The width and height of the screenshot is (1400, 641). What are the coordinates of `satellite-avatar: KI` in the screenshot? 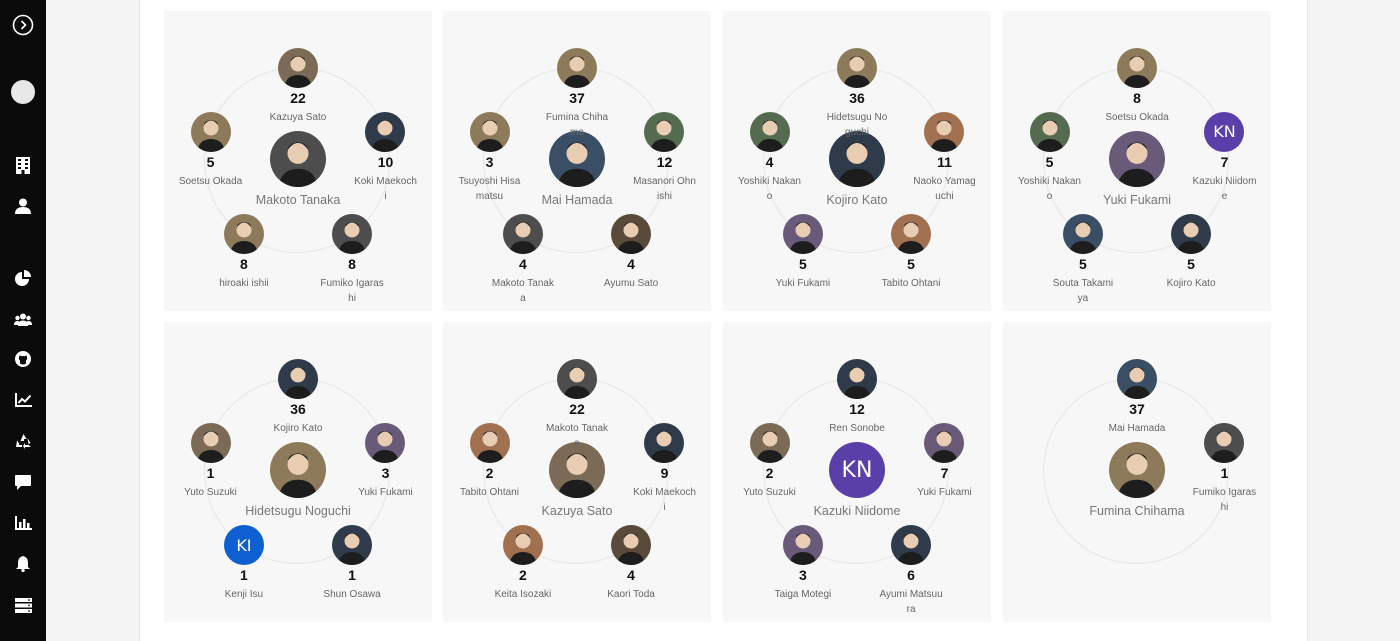 It's located at (243, 545).